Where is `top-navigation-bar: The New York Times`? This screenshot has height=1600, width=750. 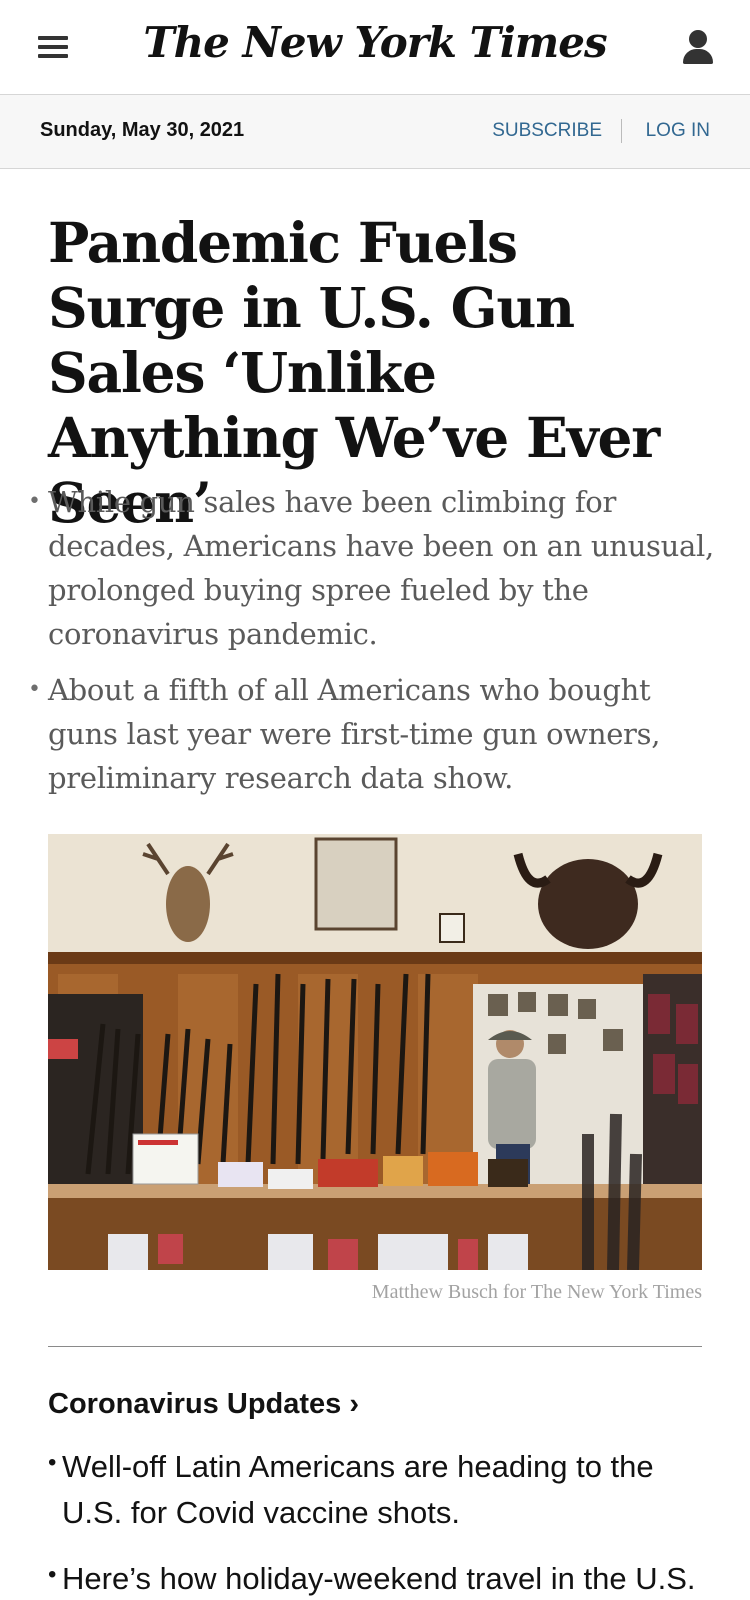
top-navigation-bar: The New York Times is located at coordinates (375, 47).